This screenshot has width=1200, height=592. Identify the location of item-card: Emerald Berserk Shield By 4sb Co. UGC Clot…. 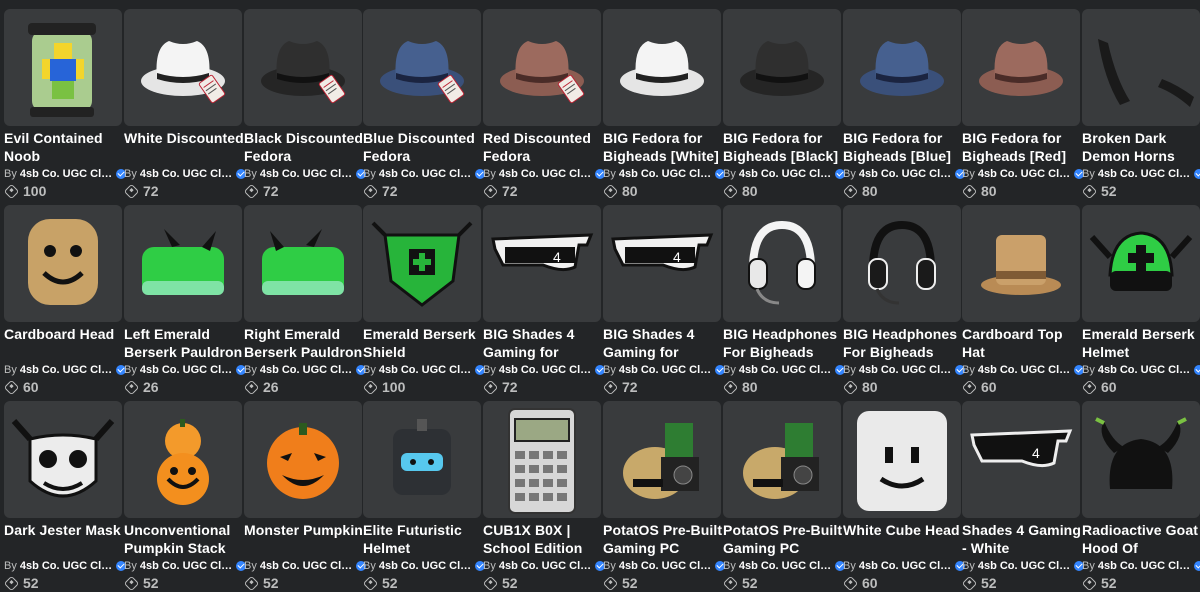
(423, 295).